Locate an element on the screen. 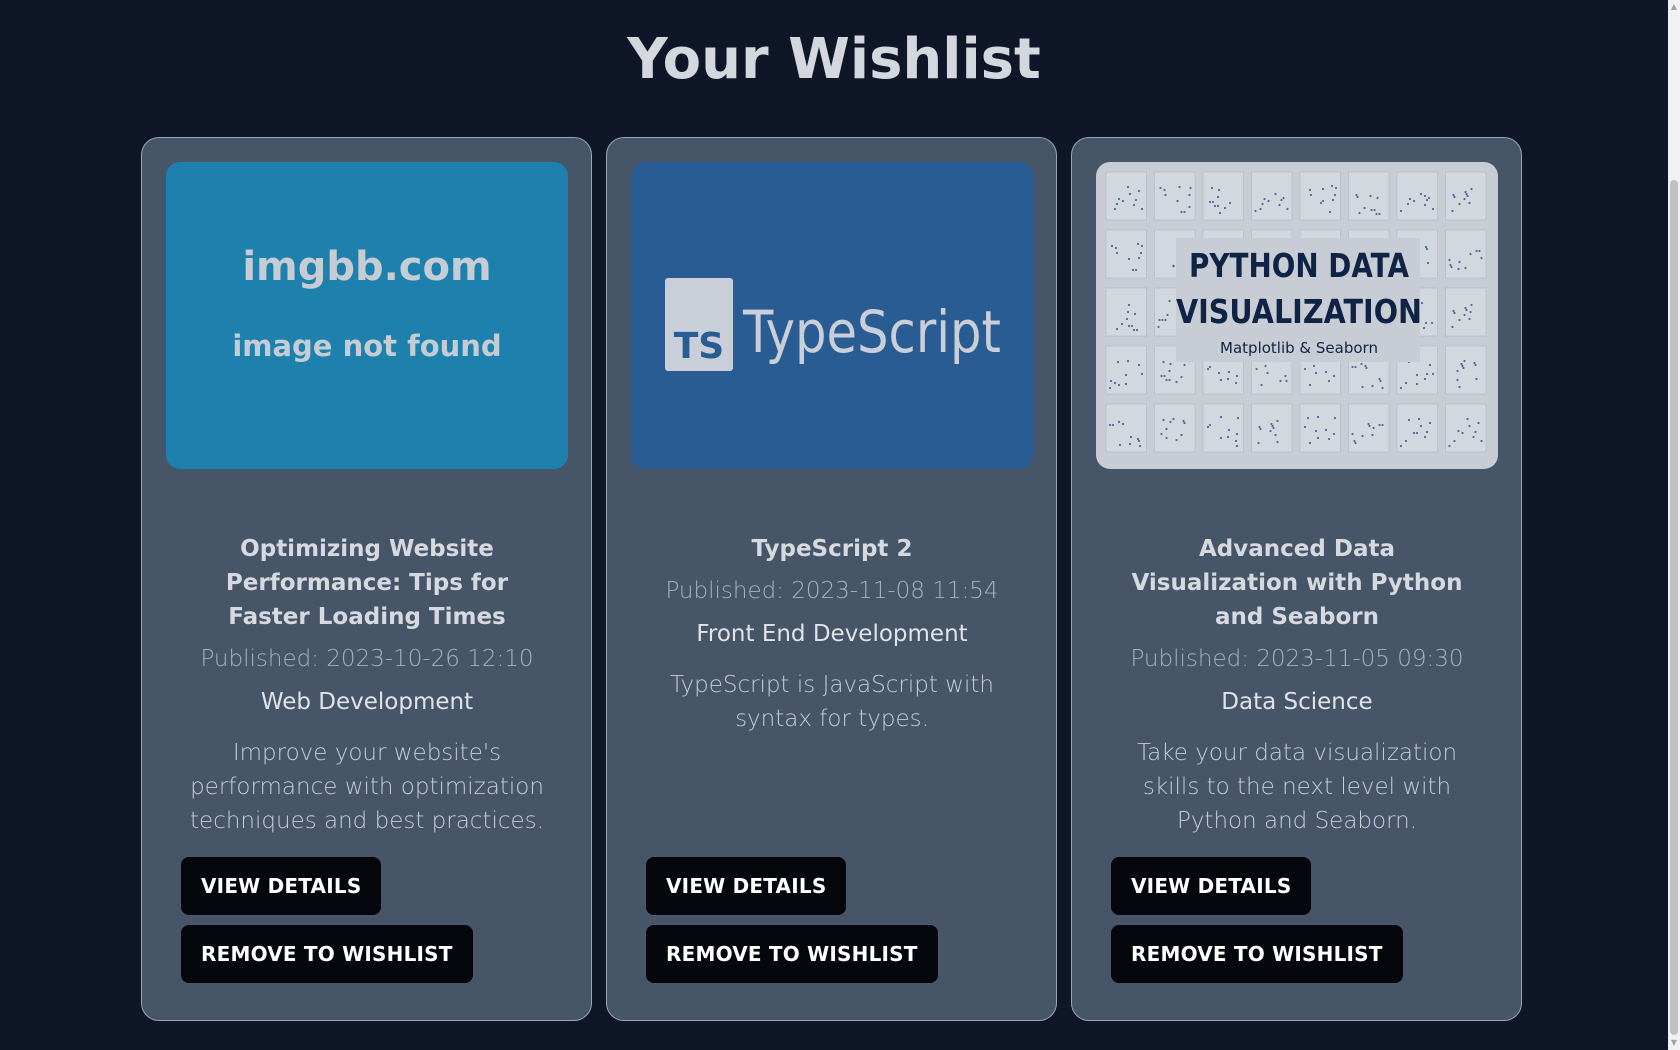 This screenshot has width=1680, height=1050. scrollbar-thumb is located at coordinates (1674, 607).